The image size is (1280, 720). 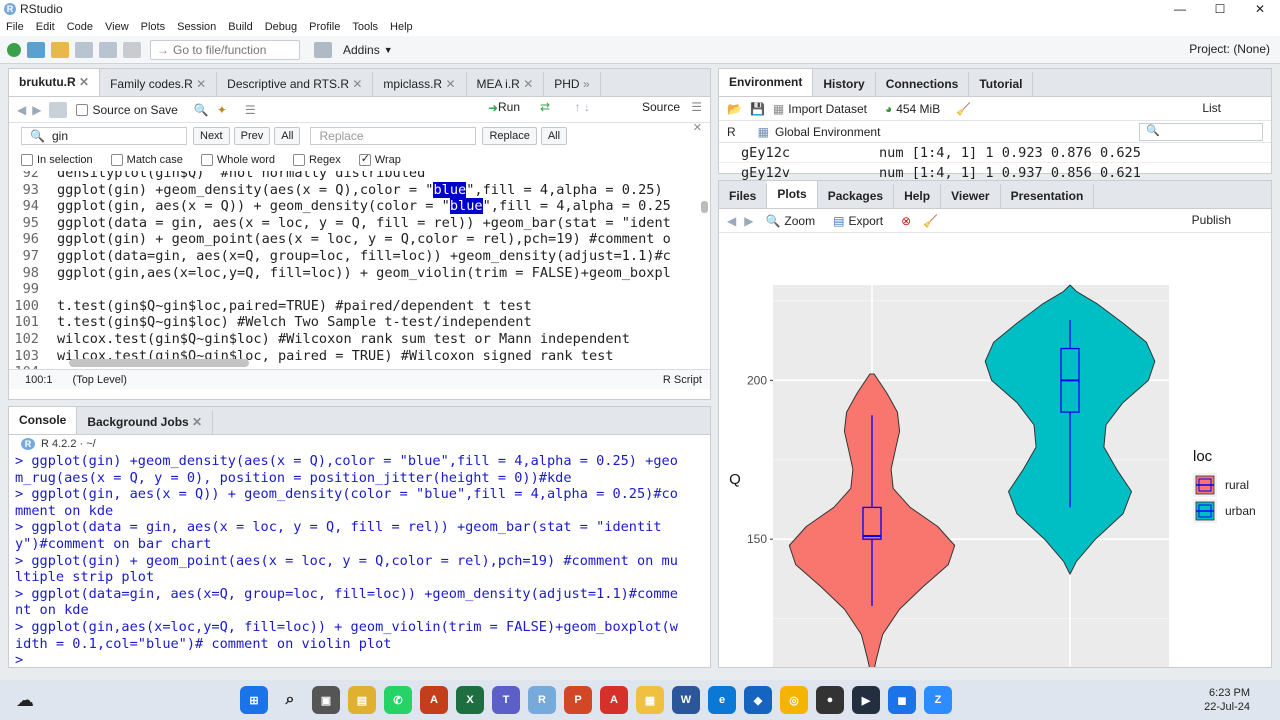 I want to click on file-explorer-icon: ▦, so click(x=650, y=700).